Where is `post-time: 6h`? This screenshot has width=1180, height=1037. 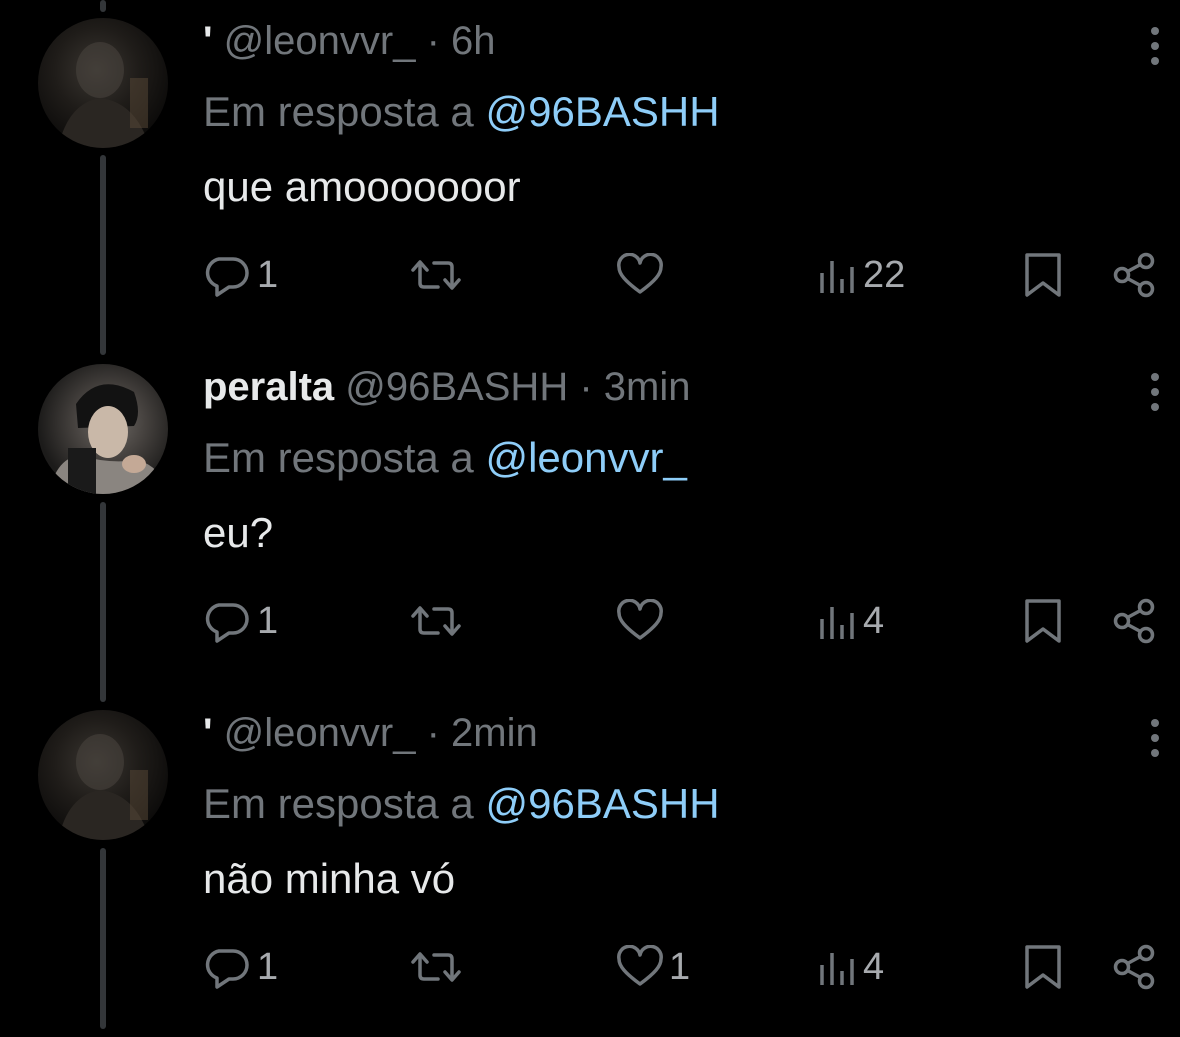 post-time: 6h is located at coordinates (473, 41).